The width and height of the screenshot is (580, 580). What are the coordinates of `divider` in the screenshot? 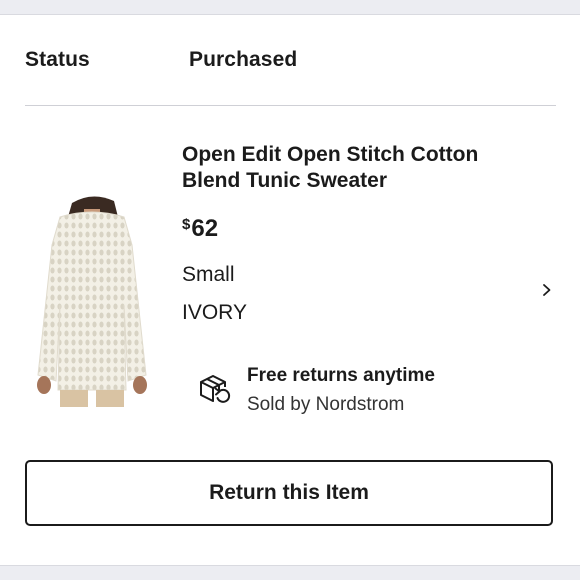 It's located at (290, 105).